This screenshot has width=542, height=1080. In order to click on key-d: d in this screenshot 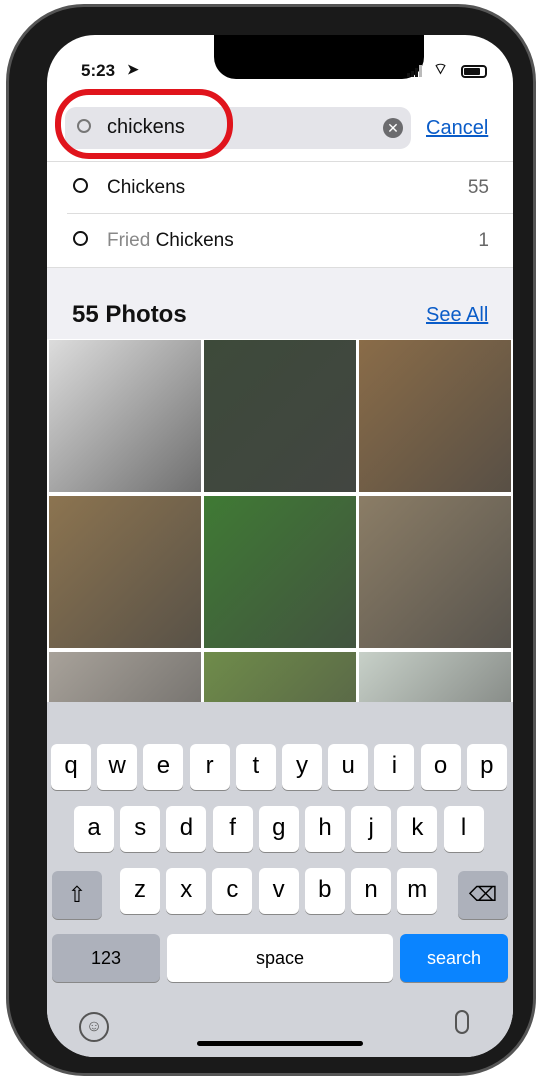, I will do `click(186, 829)`.